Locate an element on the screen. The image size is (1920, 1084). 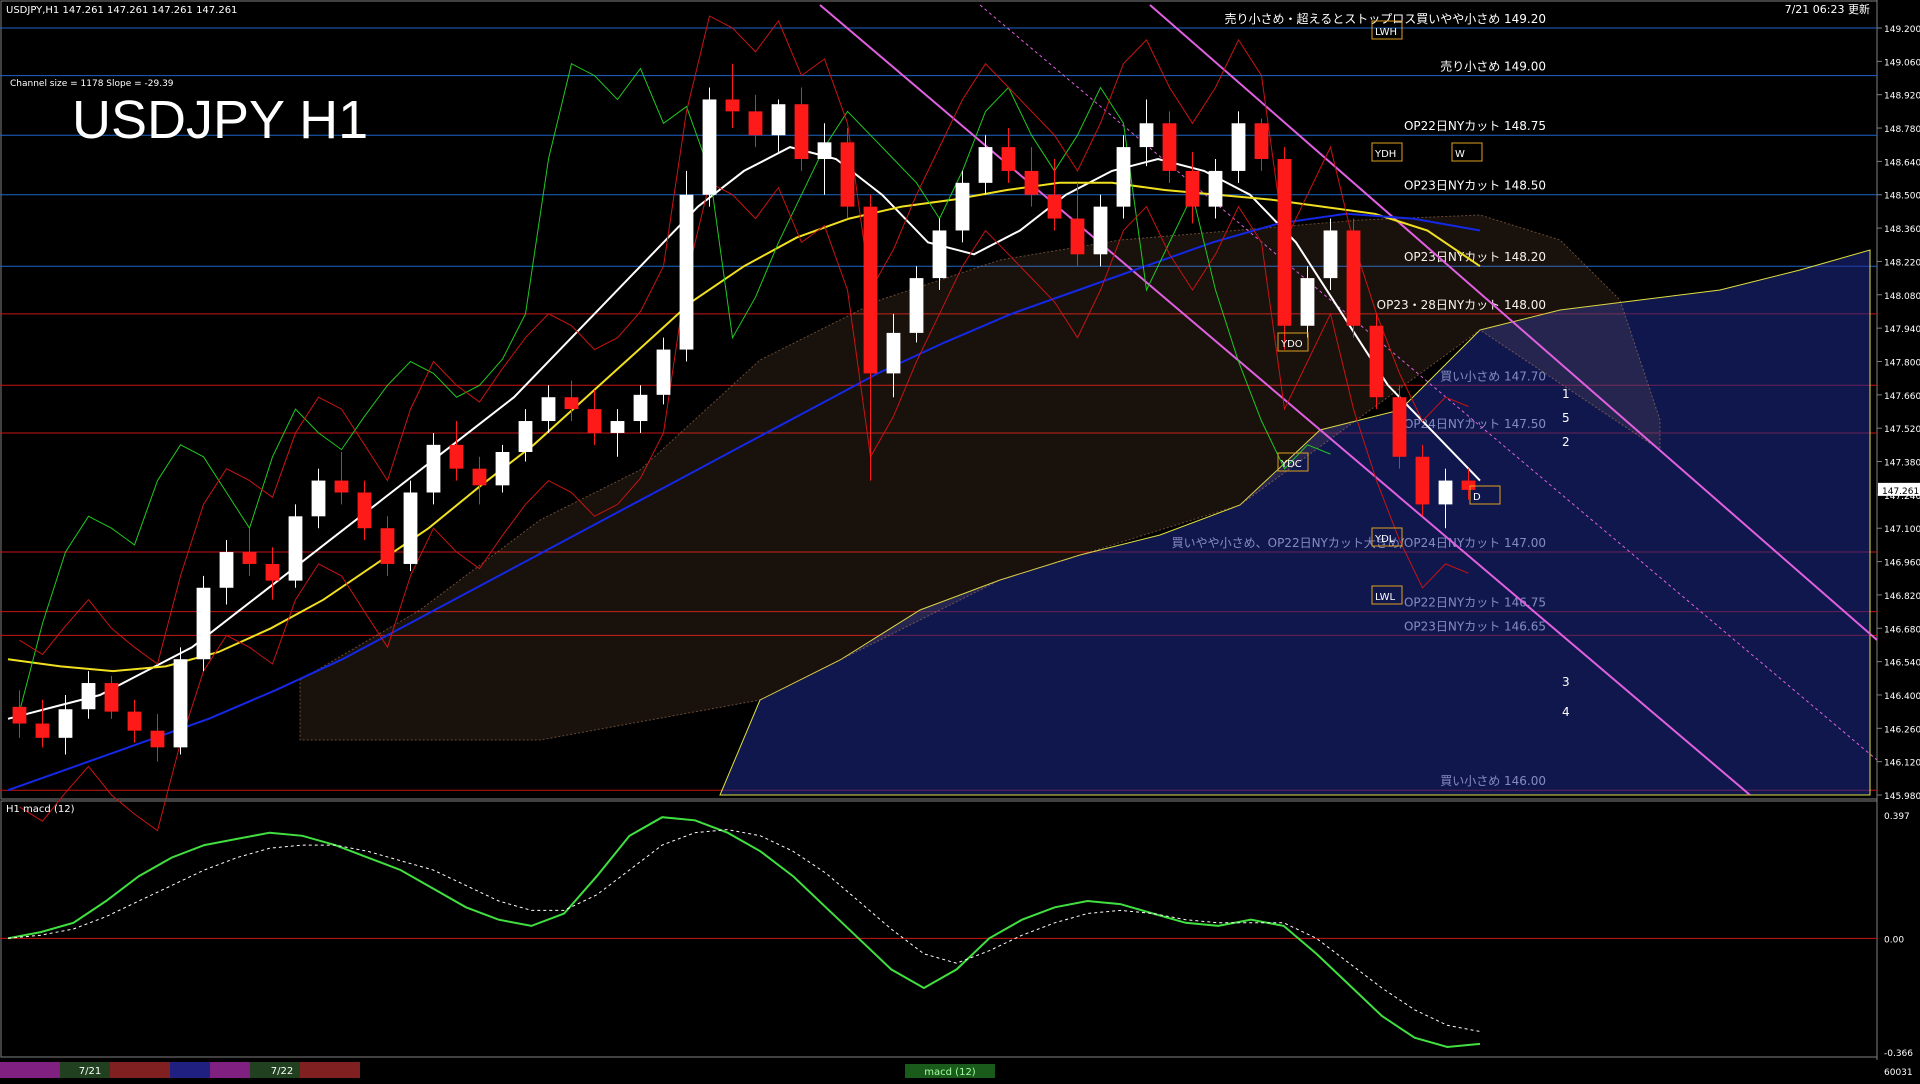
box-label: YDC is located at coordinates (1291, 464).